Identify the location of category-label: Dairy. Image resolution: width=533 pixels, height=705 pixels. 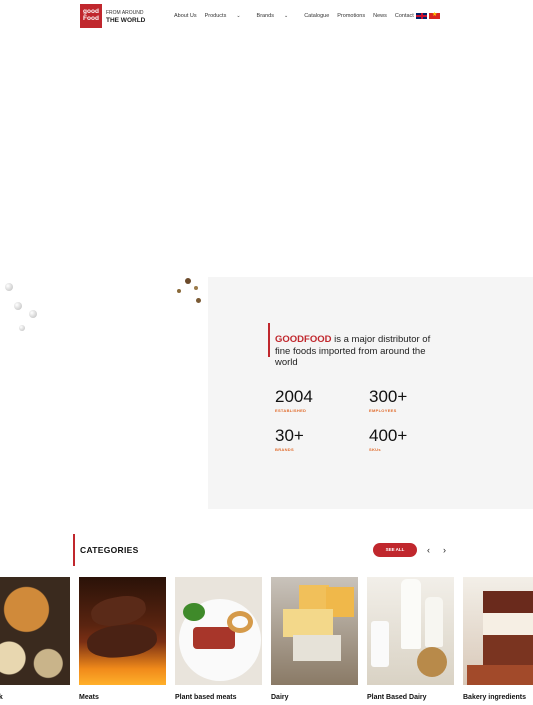
(280, 697).